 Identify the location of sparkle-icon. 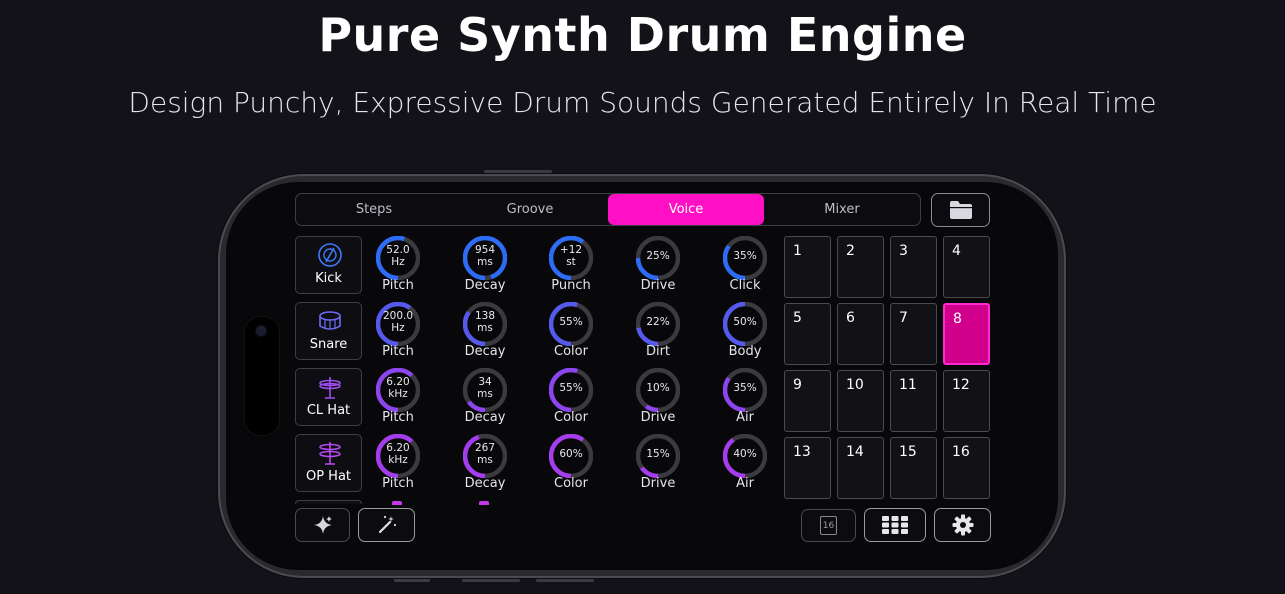
(322, 525).